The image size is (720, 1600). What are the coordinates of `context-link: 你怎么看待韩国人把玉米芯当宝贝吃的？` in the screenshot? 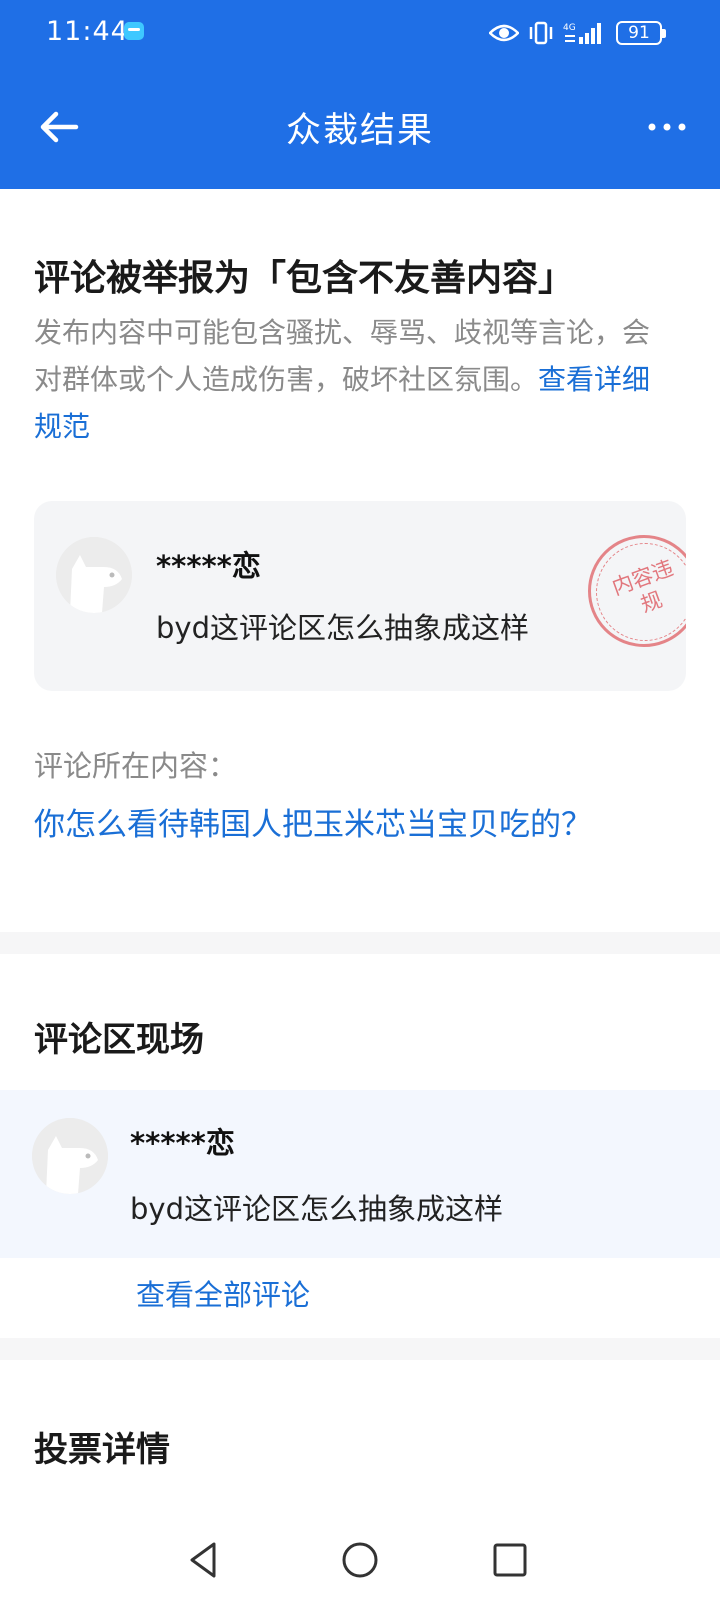 It's located at (313, 821).